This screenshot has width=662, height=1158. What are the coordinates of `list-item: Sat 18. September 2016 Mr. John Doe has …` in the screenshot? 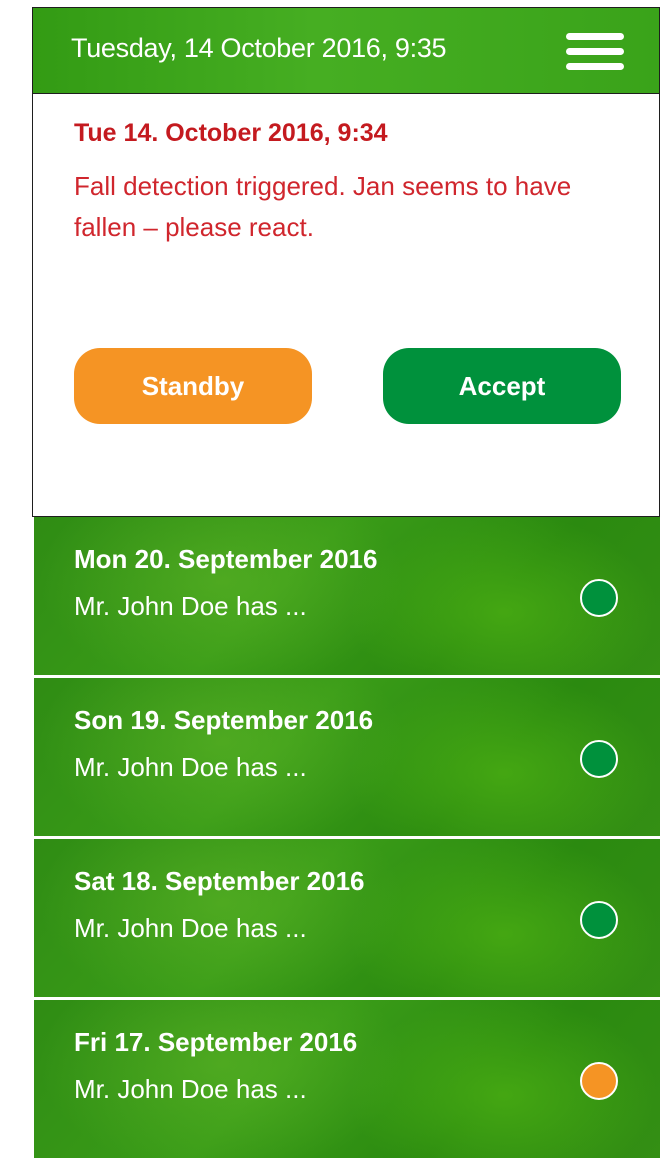 It's located at (347, 918).